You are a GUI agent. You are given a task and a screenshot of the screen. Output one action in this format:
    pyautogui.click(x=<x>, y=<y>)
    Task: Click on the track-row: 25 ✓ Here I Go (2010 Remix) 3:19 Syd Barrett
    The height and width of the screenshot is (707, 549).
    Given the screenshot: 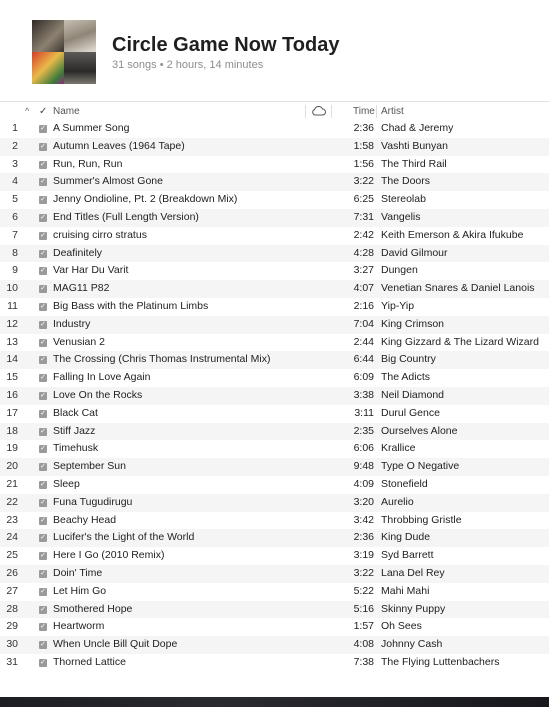 What is the action you would take?
    pyautogui.click(x=274, y=556)
    